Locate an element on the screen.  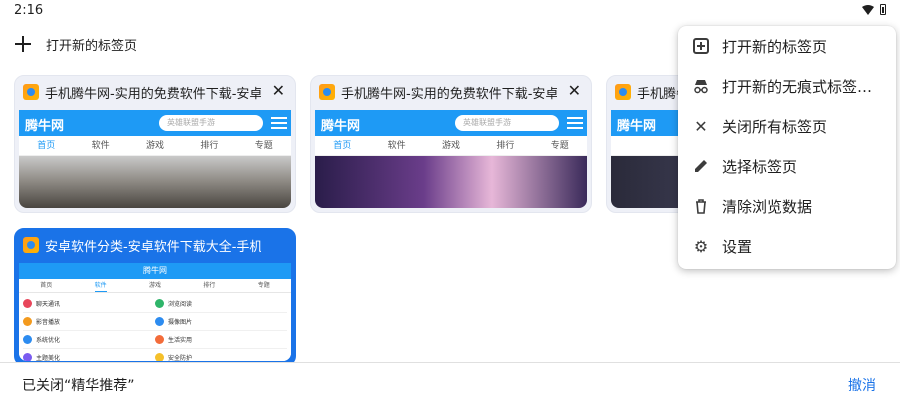
menu-item-label: 关闭所有标签页 is located at coordinates (775, 126).